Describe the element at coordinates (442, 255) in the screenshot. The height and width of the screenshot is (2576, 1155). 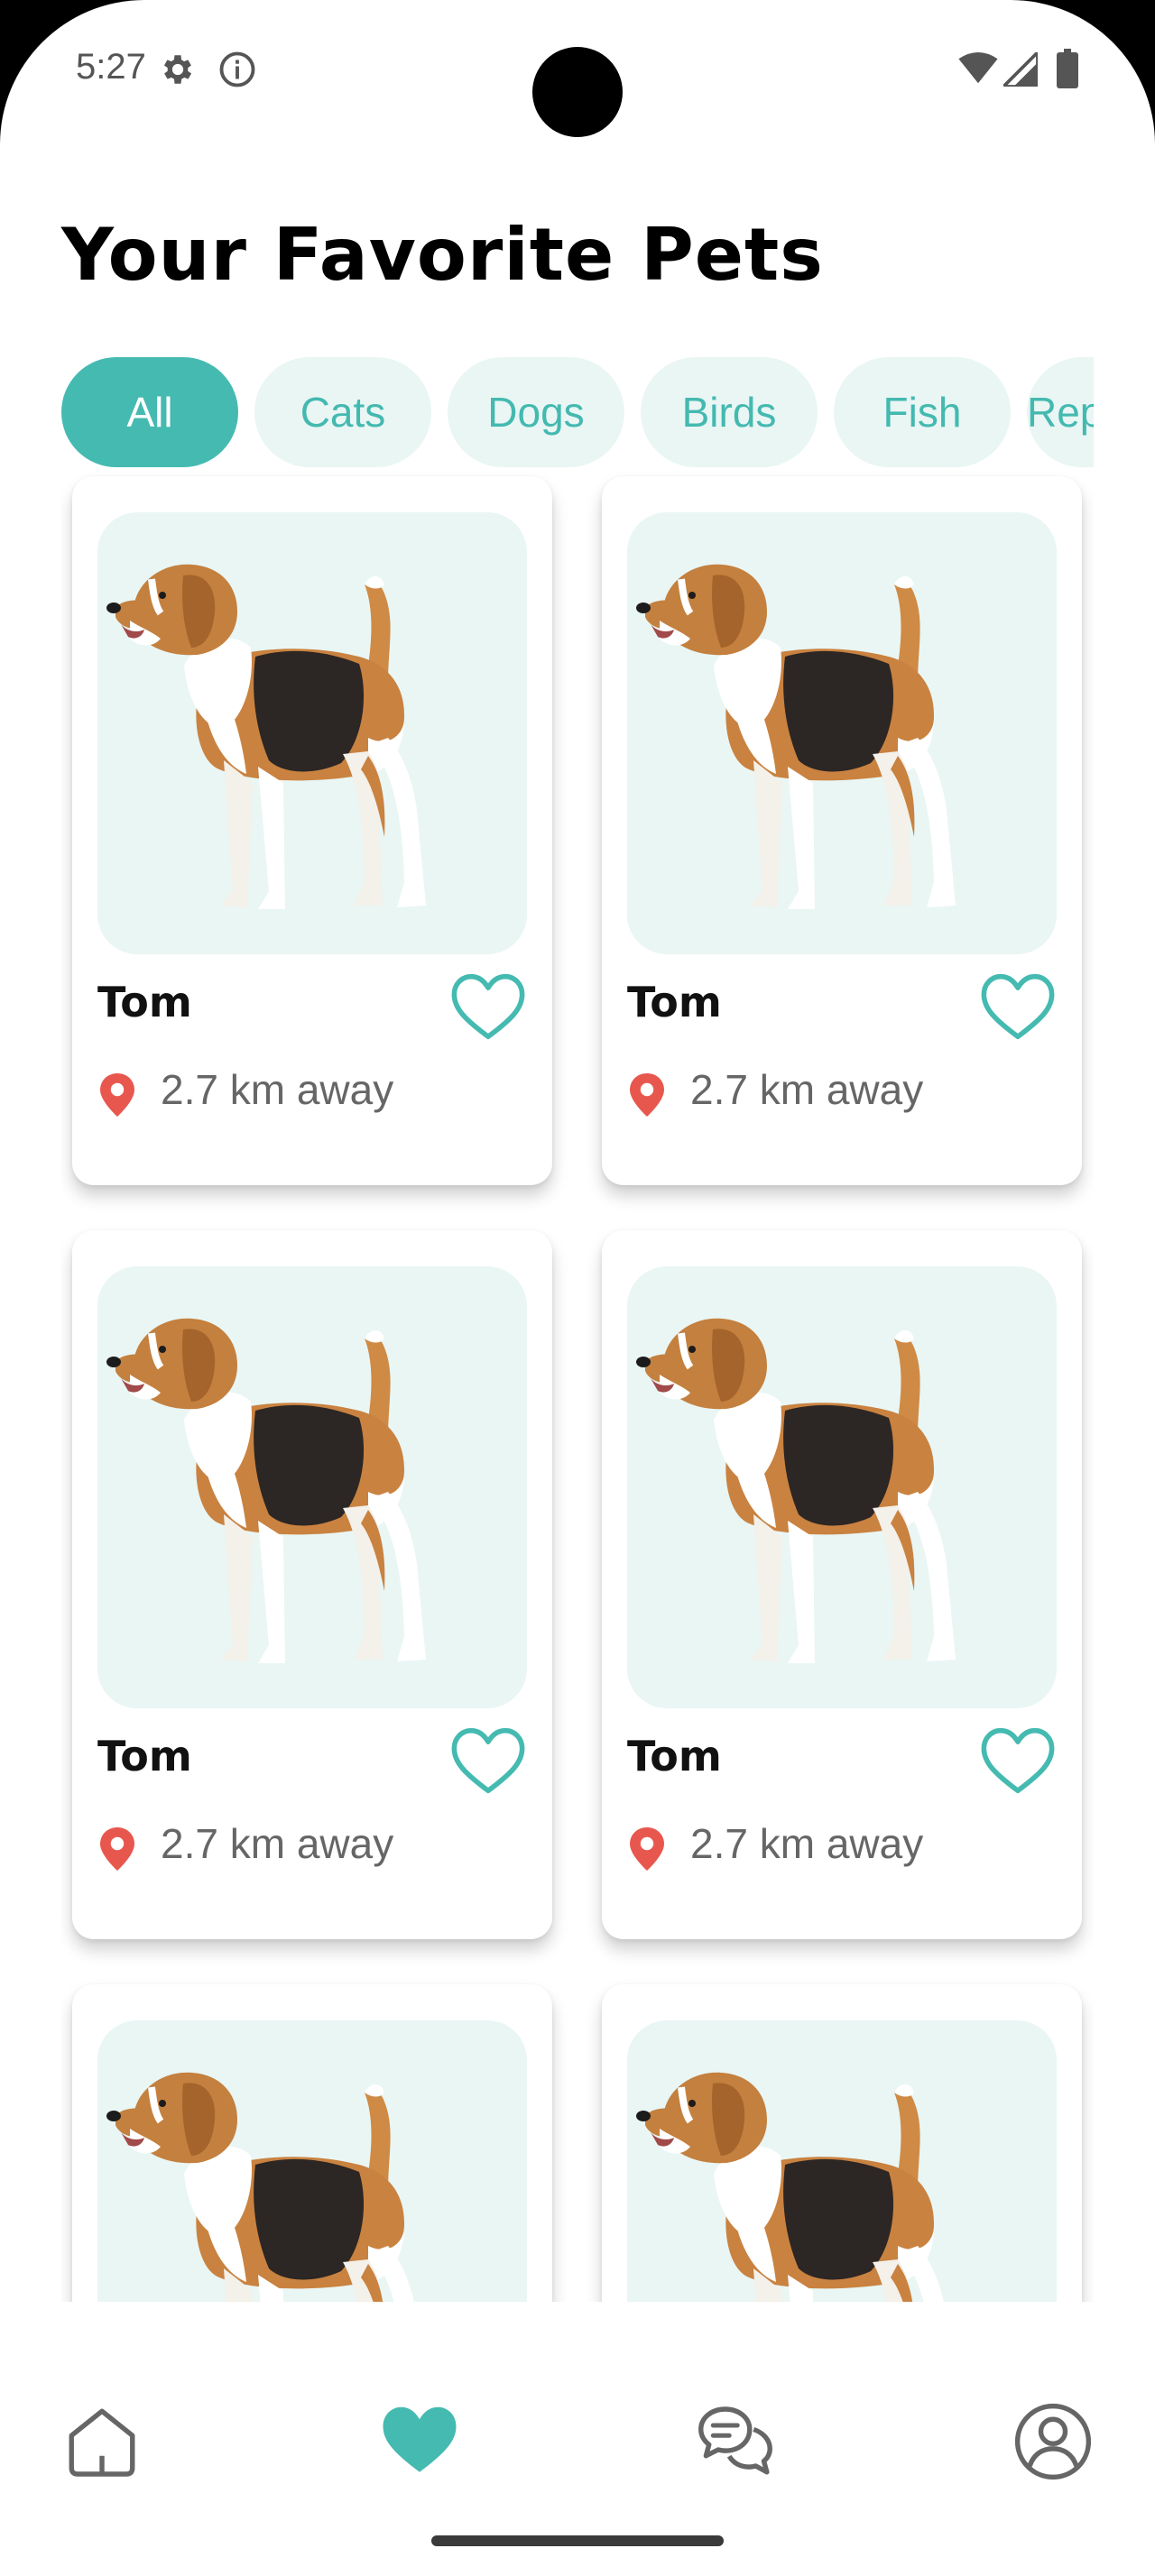
I see `page-title: Your Favorite Pets` at that location.